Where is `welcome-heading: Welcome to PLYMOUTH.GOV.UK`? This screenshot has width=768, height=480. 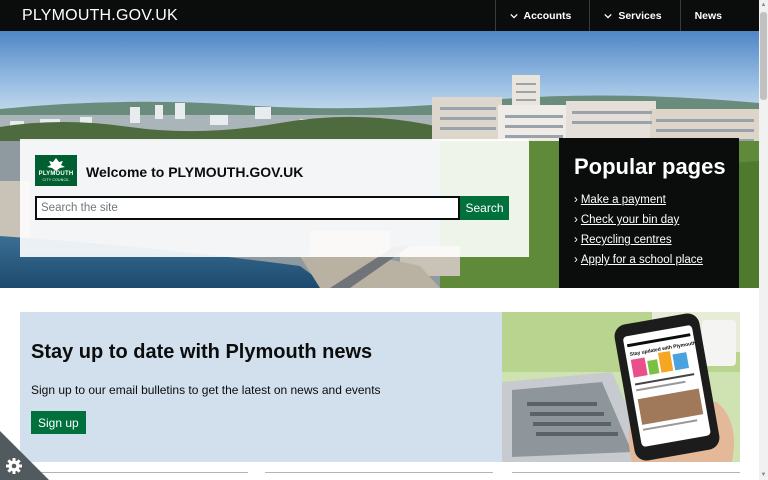 welcome-heading: Welcome to PLYMOUTH.GOV.UK is located at coordinates (195, 172).